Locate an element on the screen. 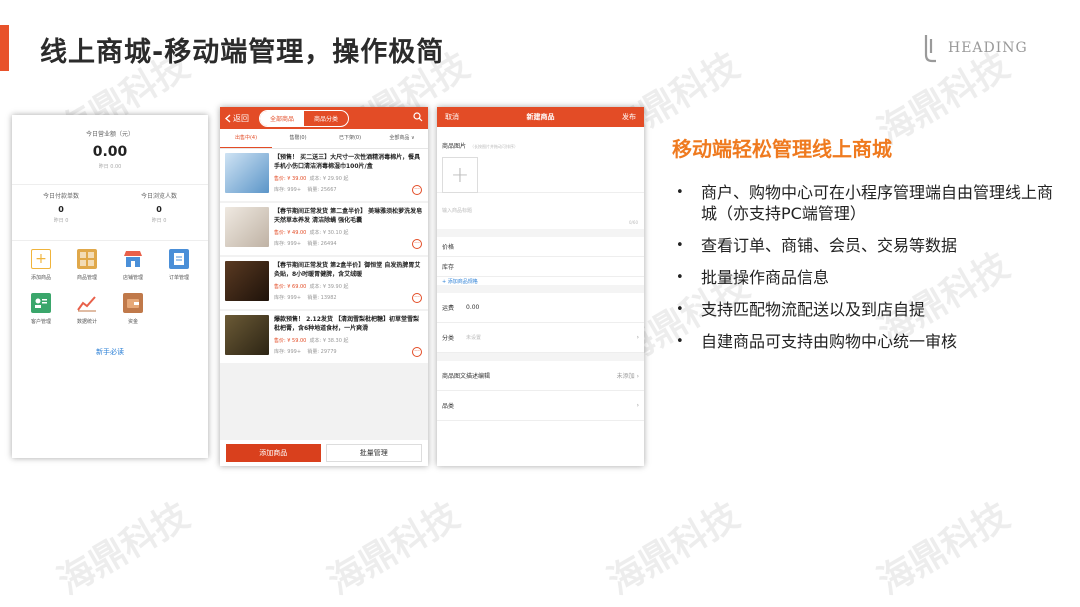  upload-image-button: + is located at coordinates (460, 175).